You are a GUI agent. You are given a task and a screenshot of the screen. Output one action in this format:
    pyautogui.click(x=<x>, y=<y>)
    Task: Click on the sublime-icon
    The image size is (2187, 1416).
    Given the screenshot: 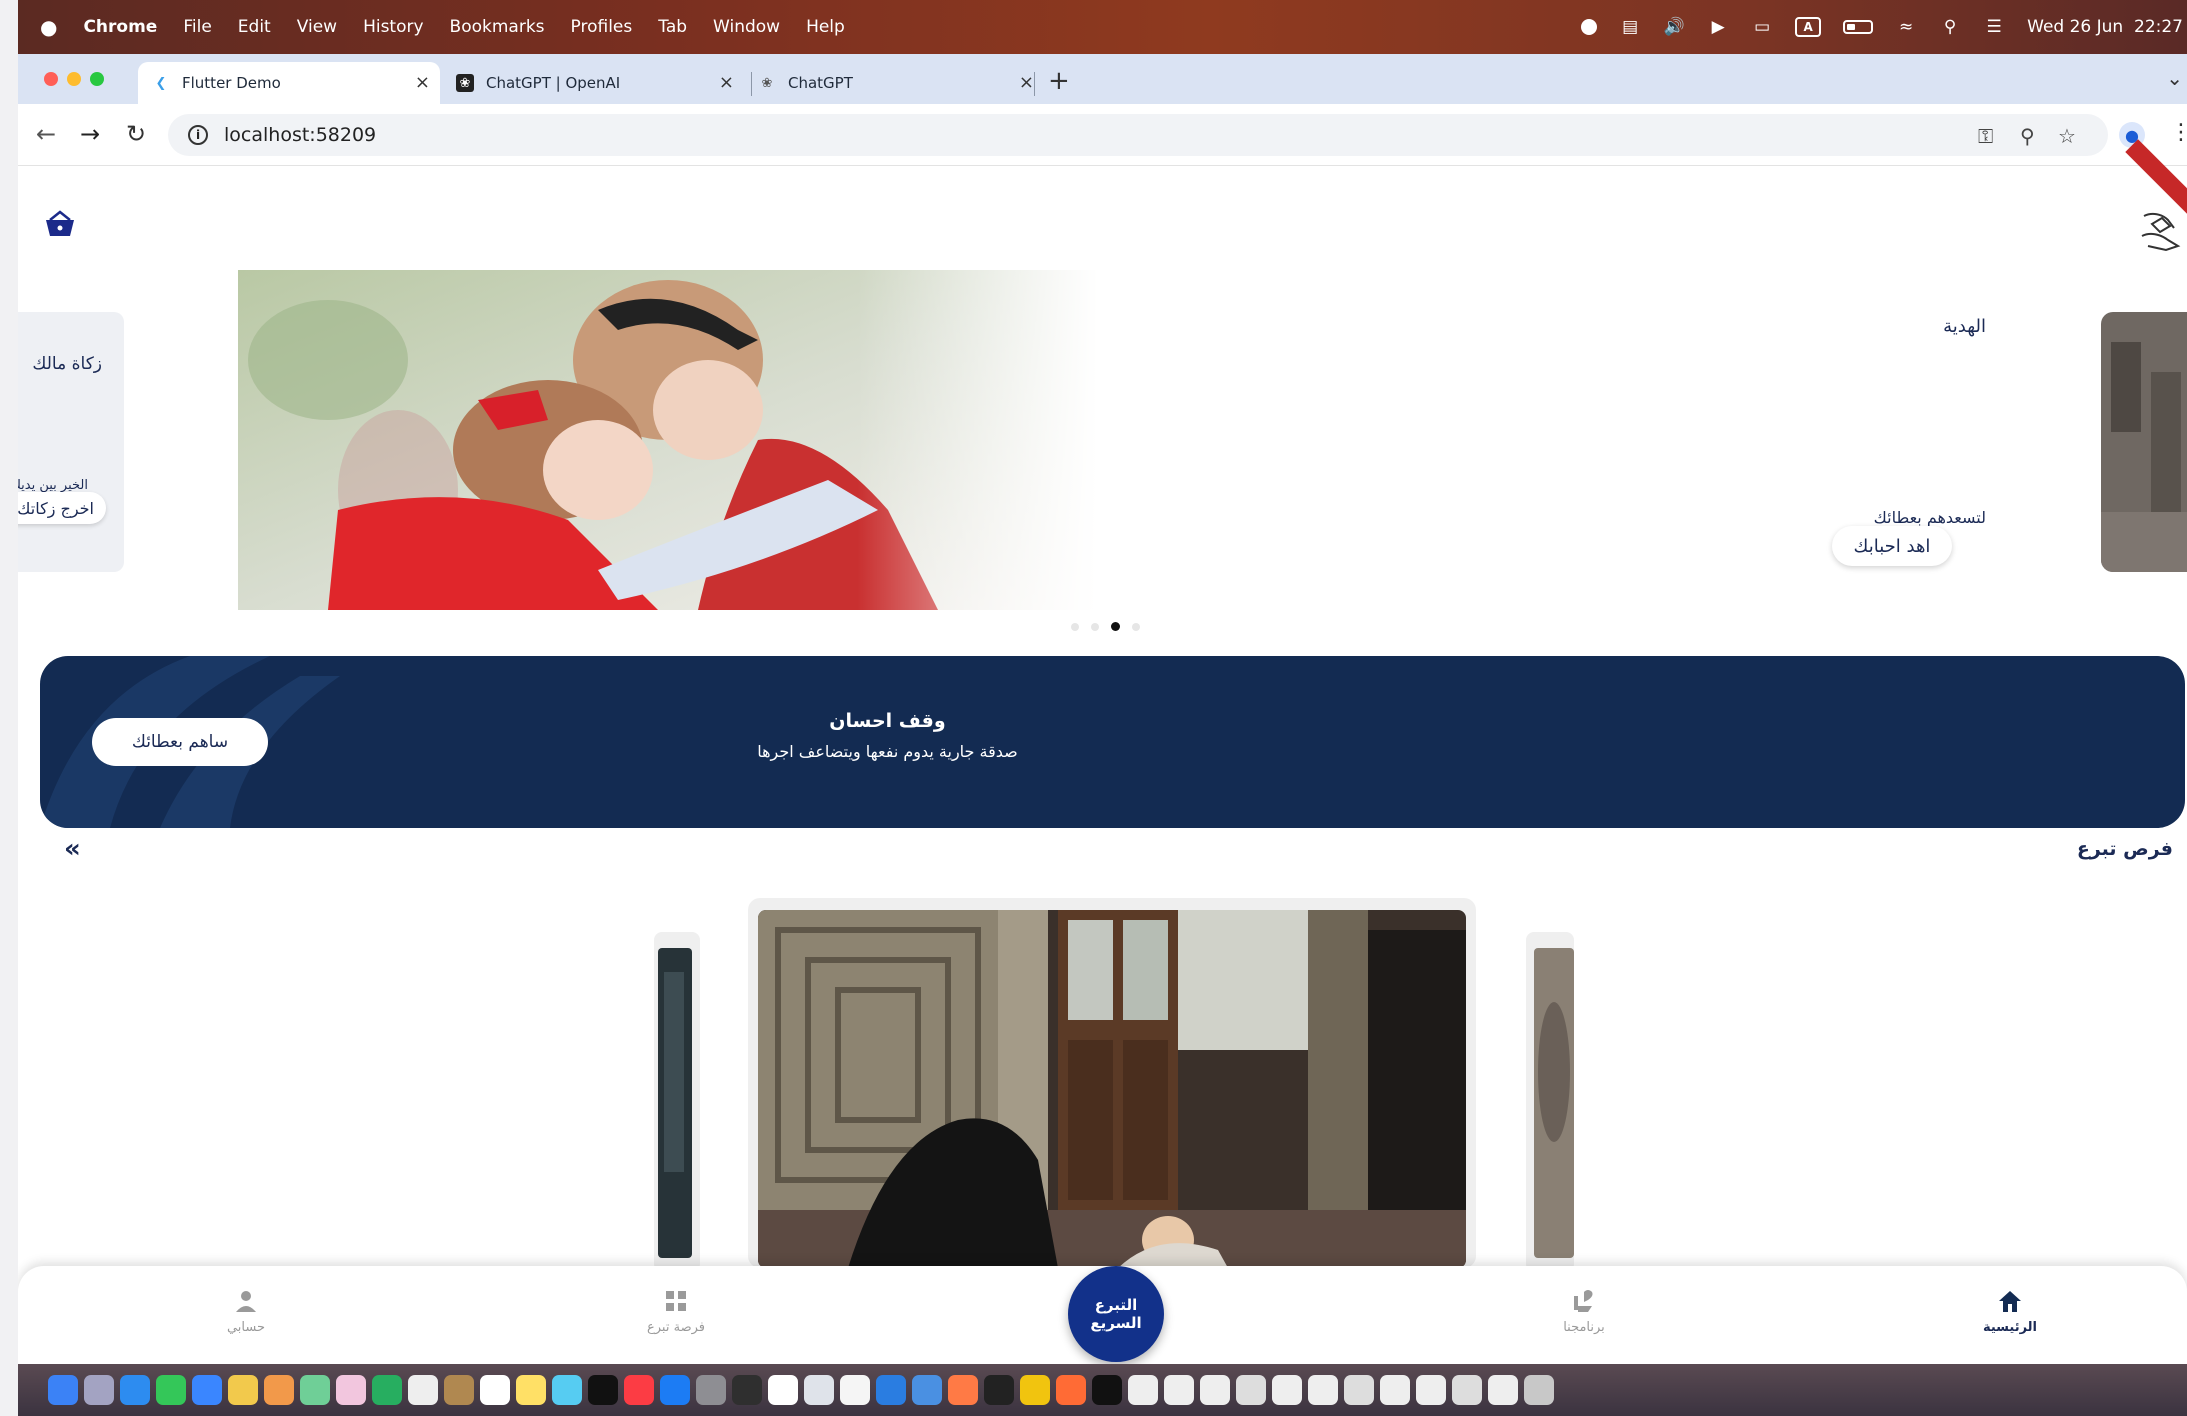 What is the action you would take?
    pyautogui.click(x=1071, y=1390)
    